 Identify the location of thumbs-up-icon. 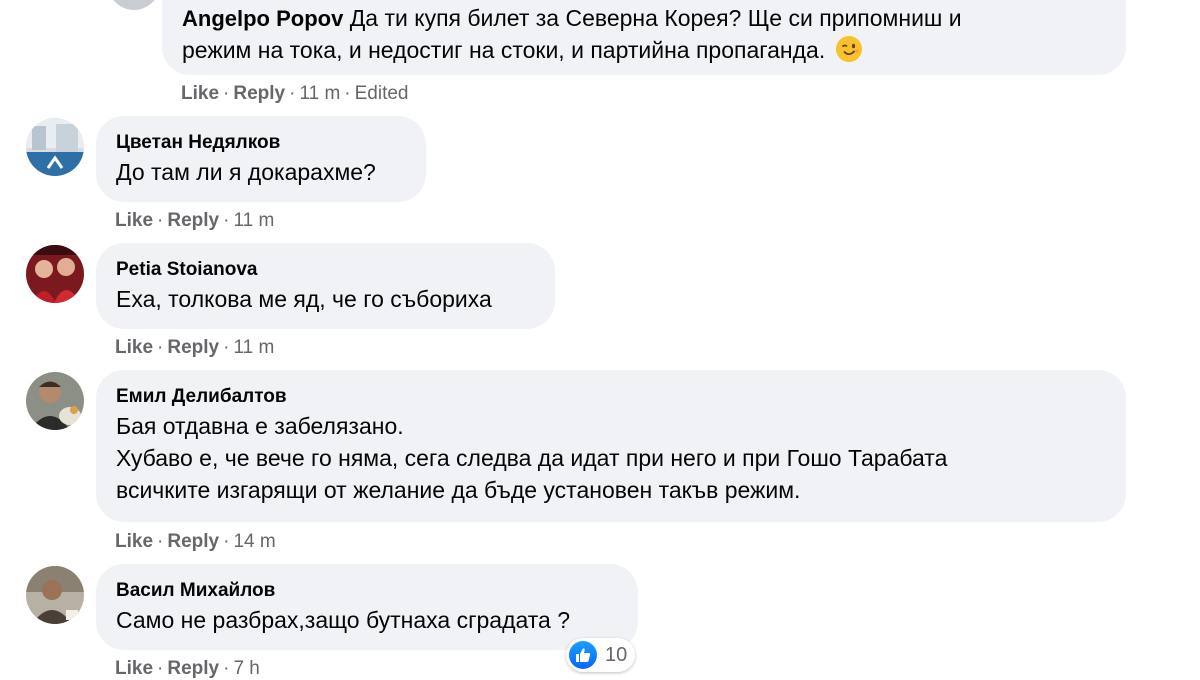
(583, 655).